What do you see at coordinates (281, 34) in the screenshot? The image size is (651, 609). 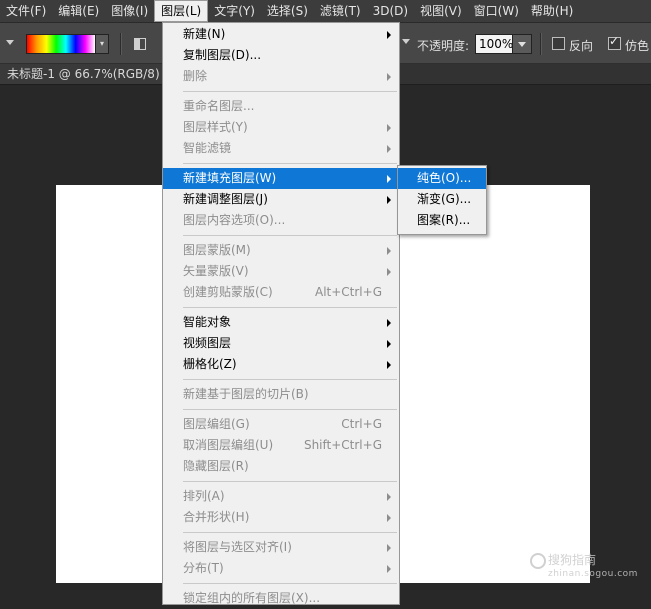 I see `menu-item-new: 新建(N)` at bounding box center [281, 34].